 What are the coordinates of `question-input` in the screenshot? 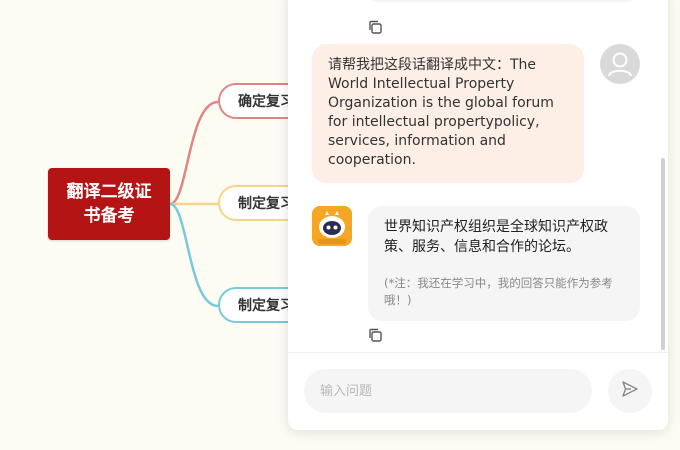 It's located at (448, 391).